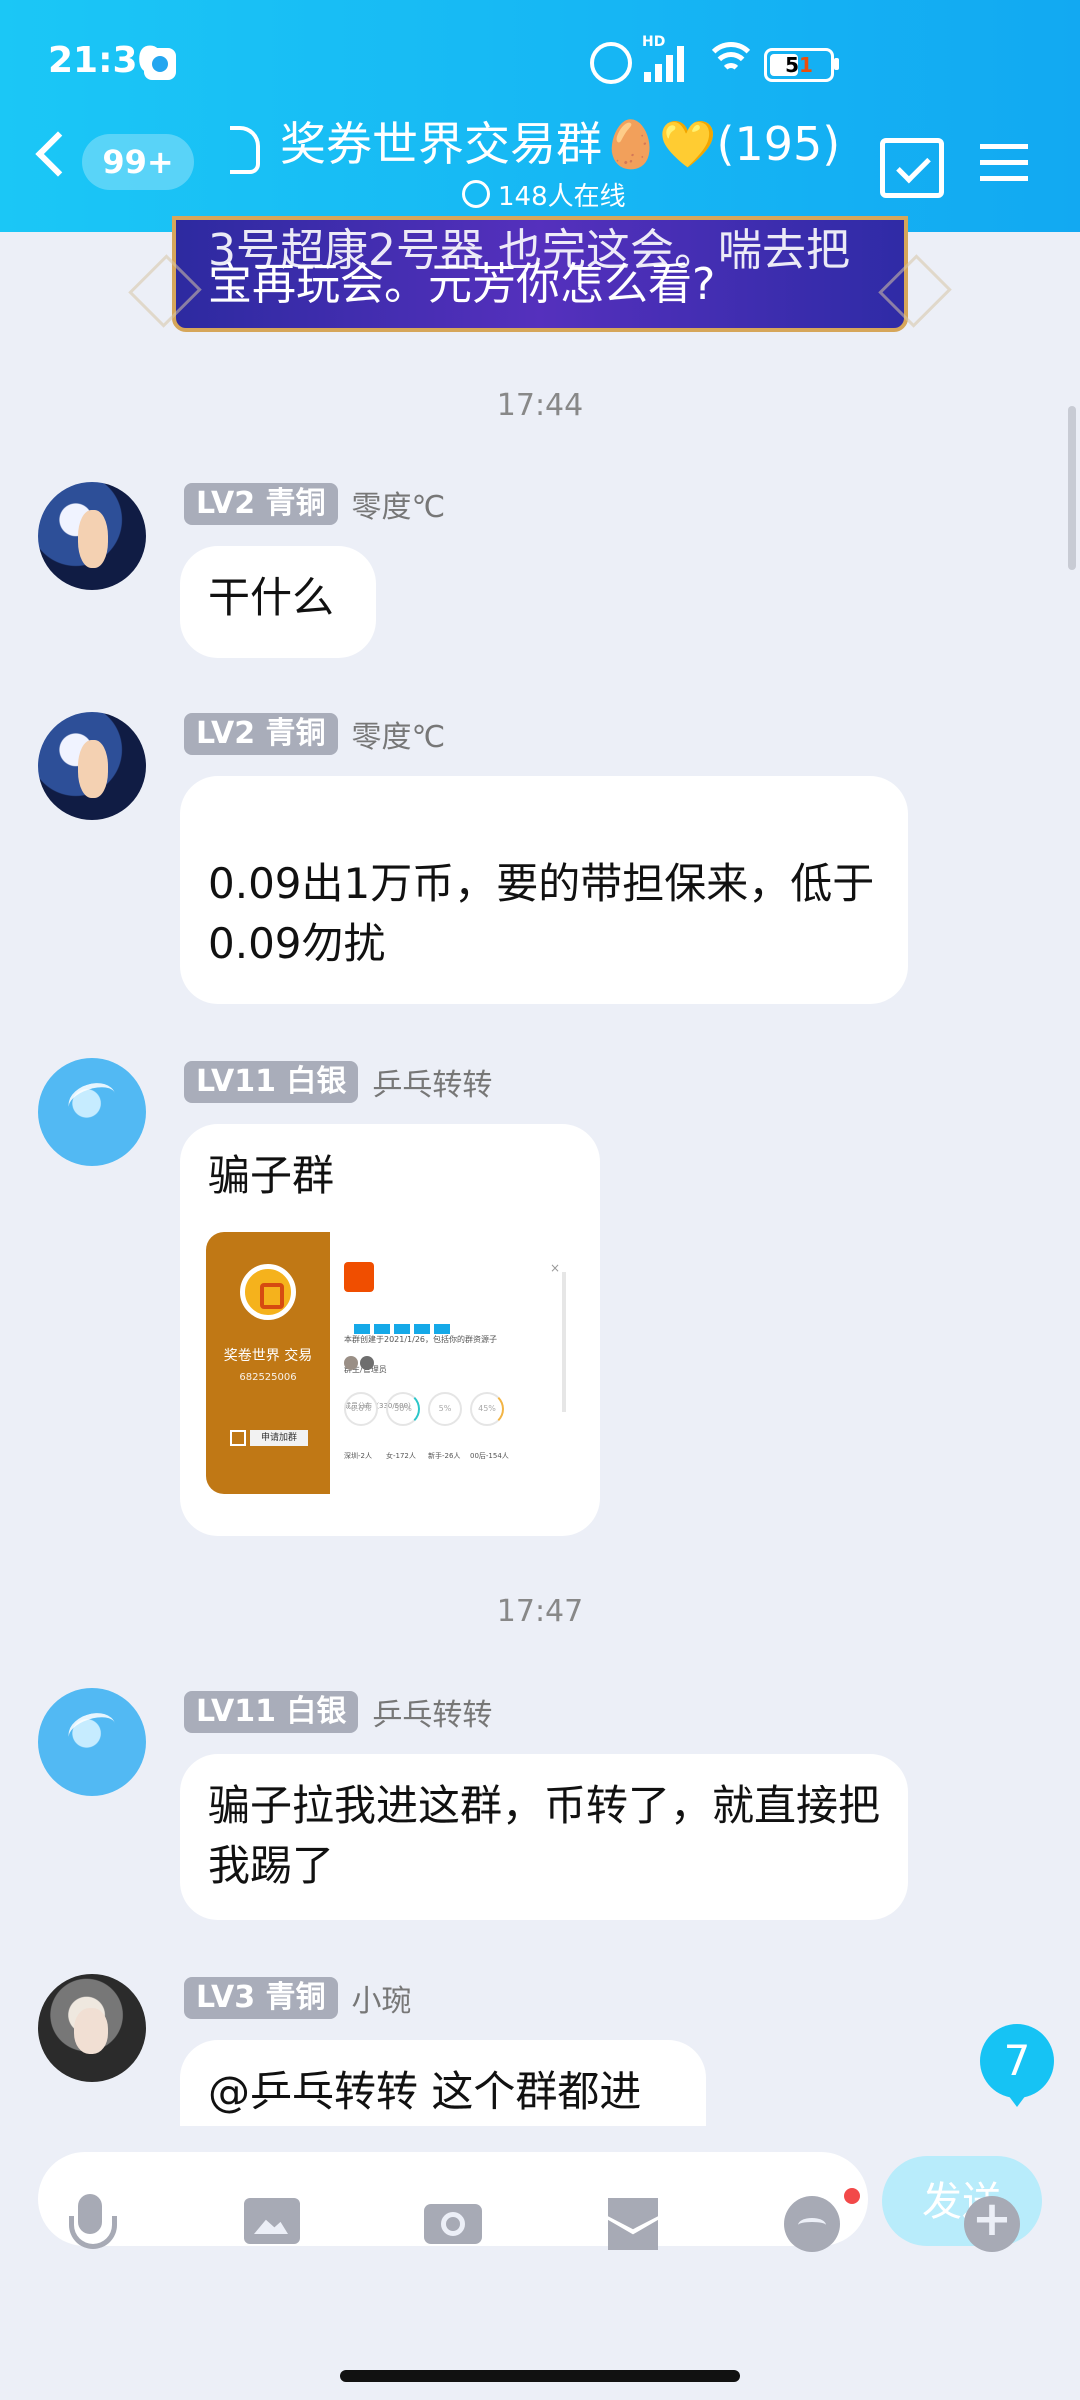 The height and width of the screenshot is (2400, 1080). Describe the element at coordinates (1004, 163) in the screenshot. I see `menu-icon` at that location.